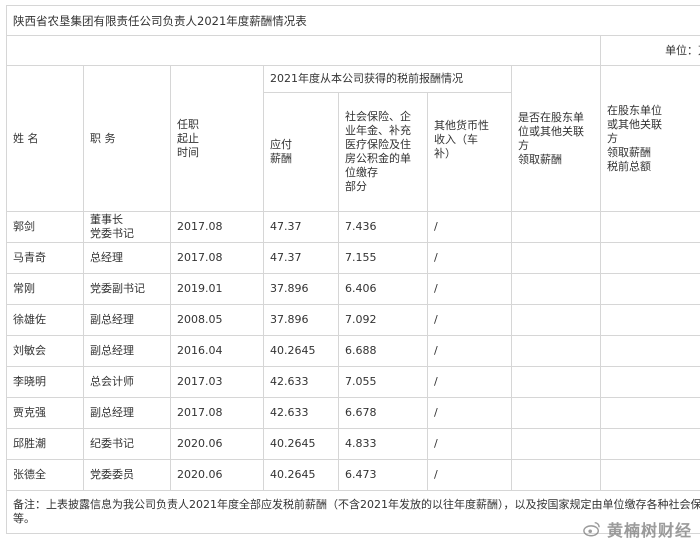  I want to click on header-other: 其他货币性 收入（车 补）, so click(469, 152).